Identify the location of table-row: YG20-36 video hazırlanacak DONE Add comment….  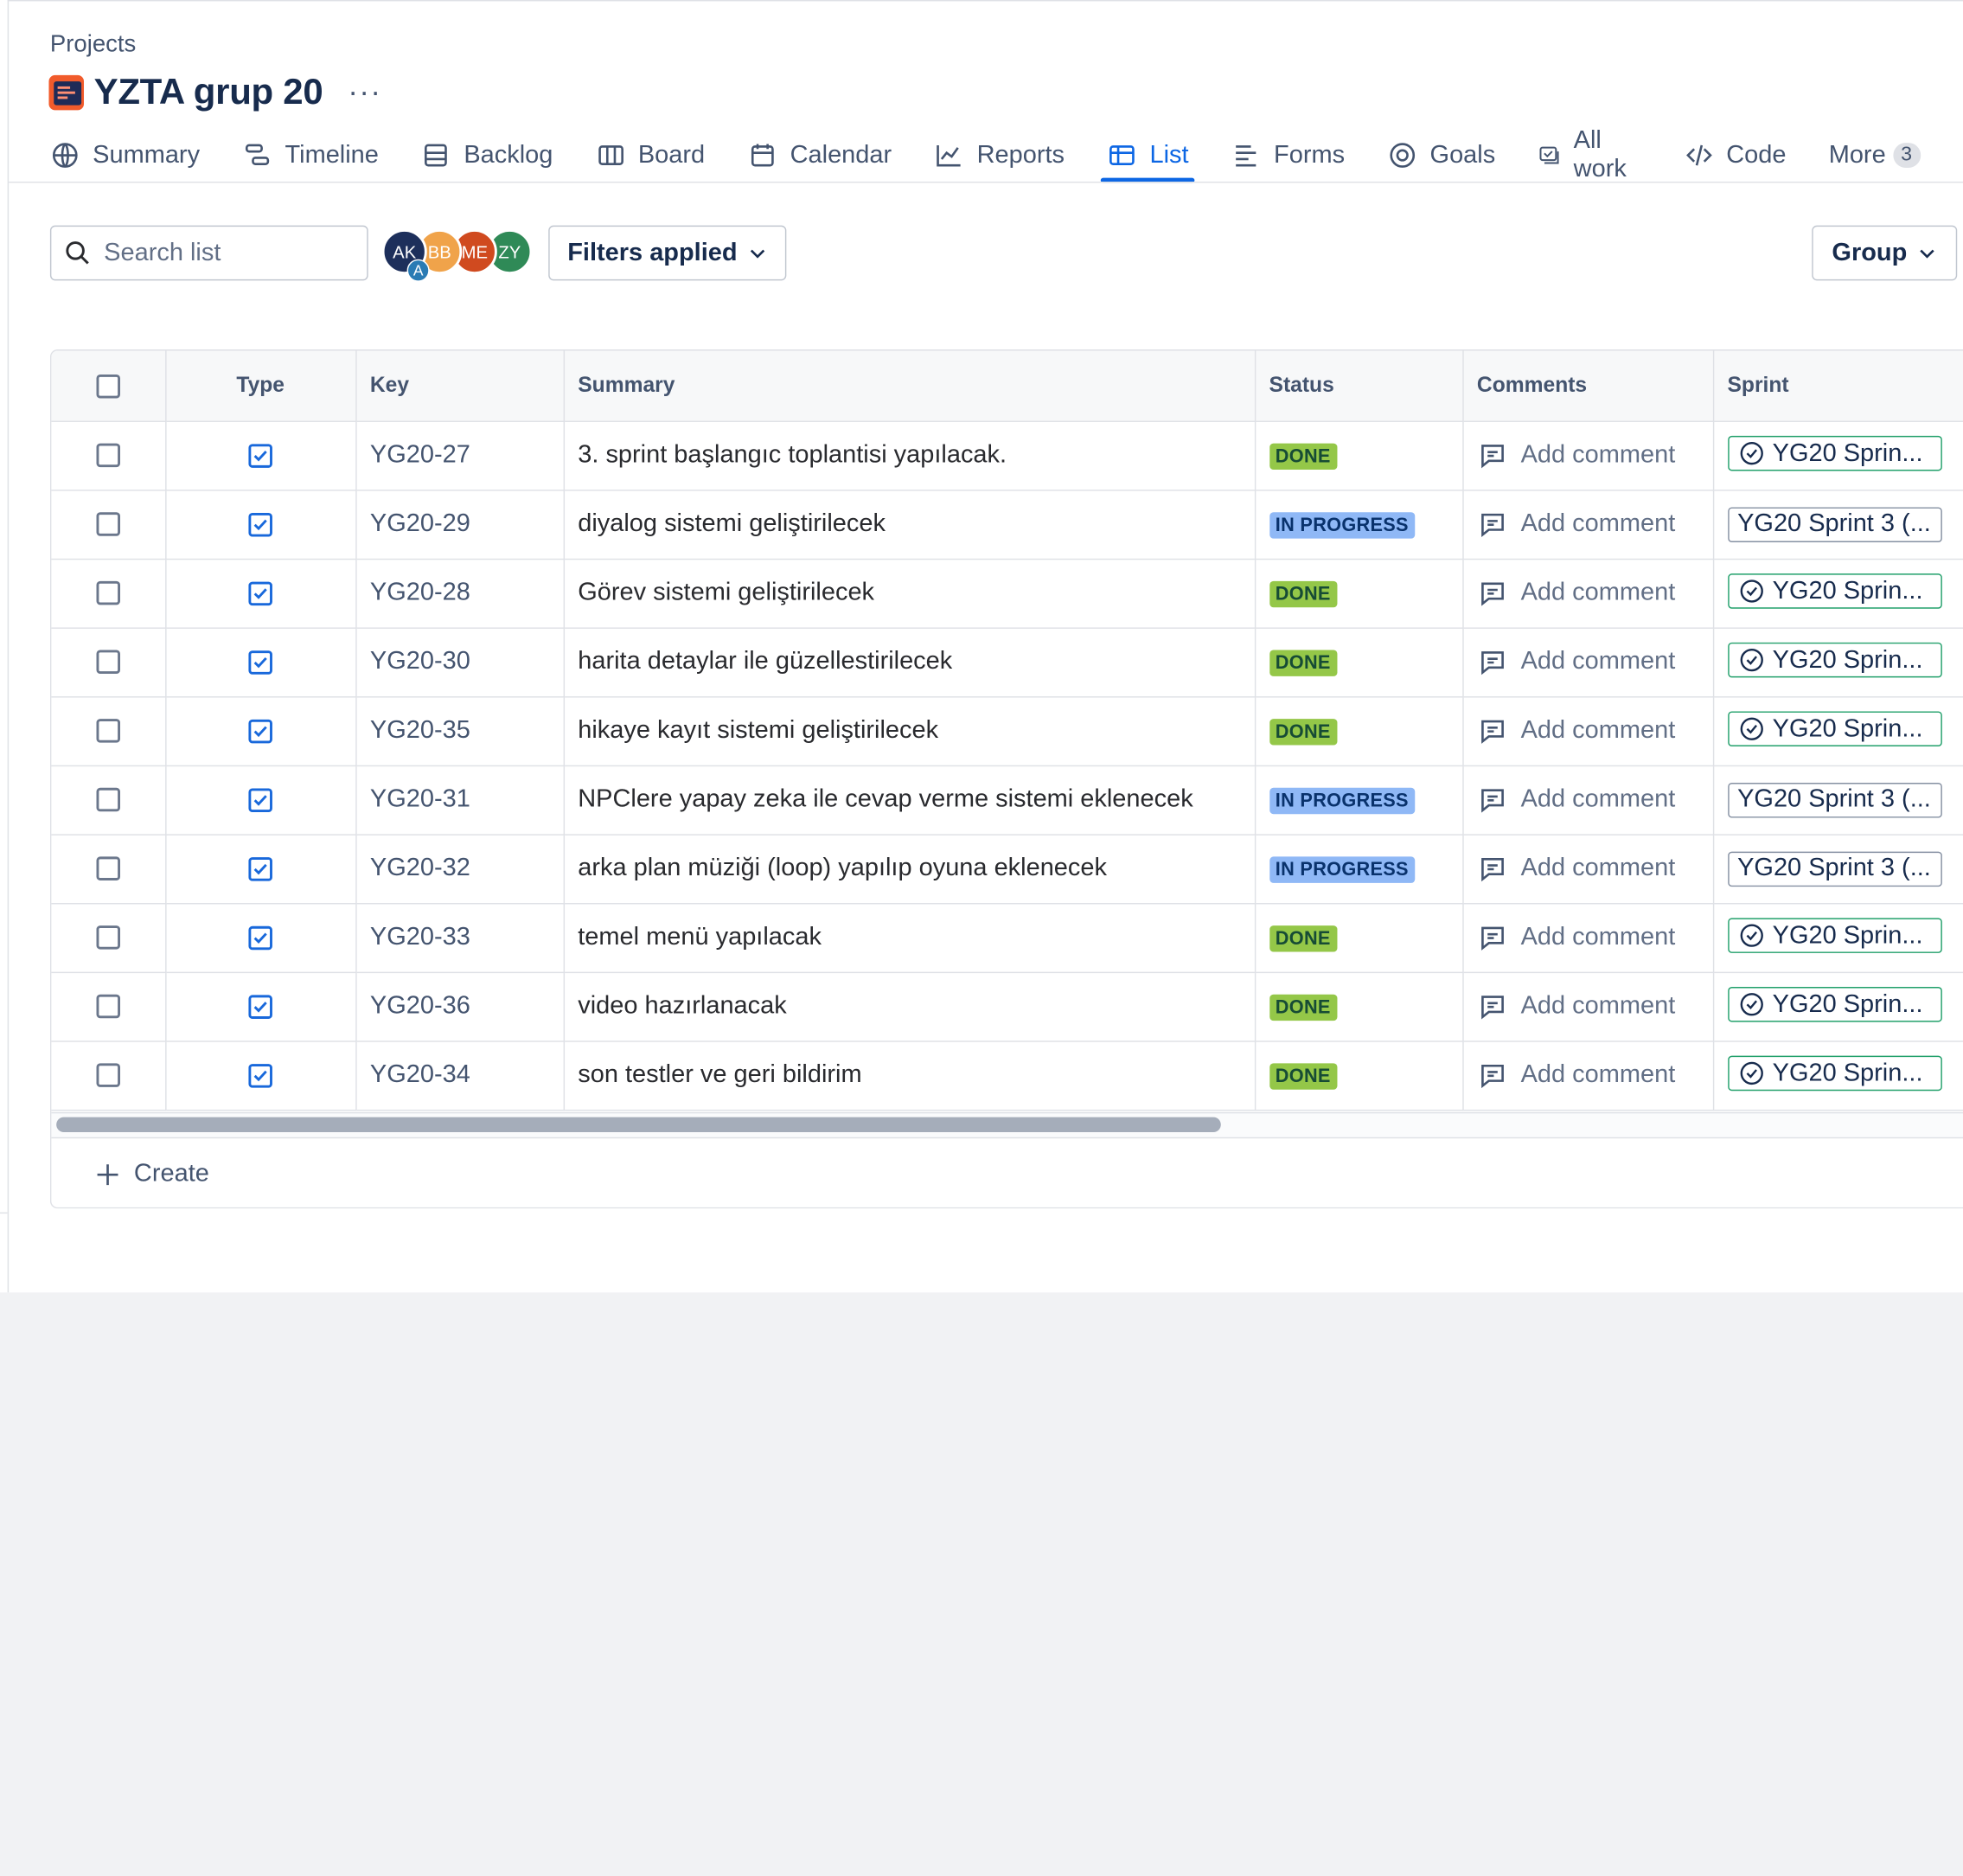
(1007, 1006).